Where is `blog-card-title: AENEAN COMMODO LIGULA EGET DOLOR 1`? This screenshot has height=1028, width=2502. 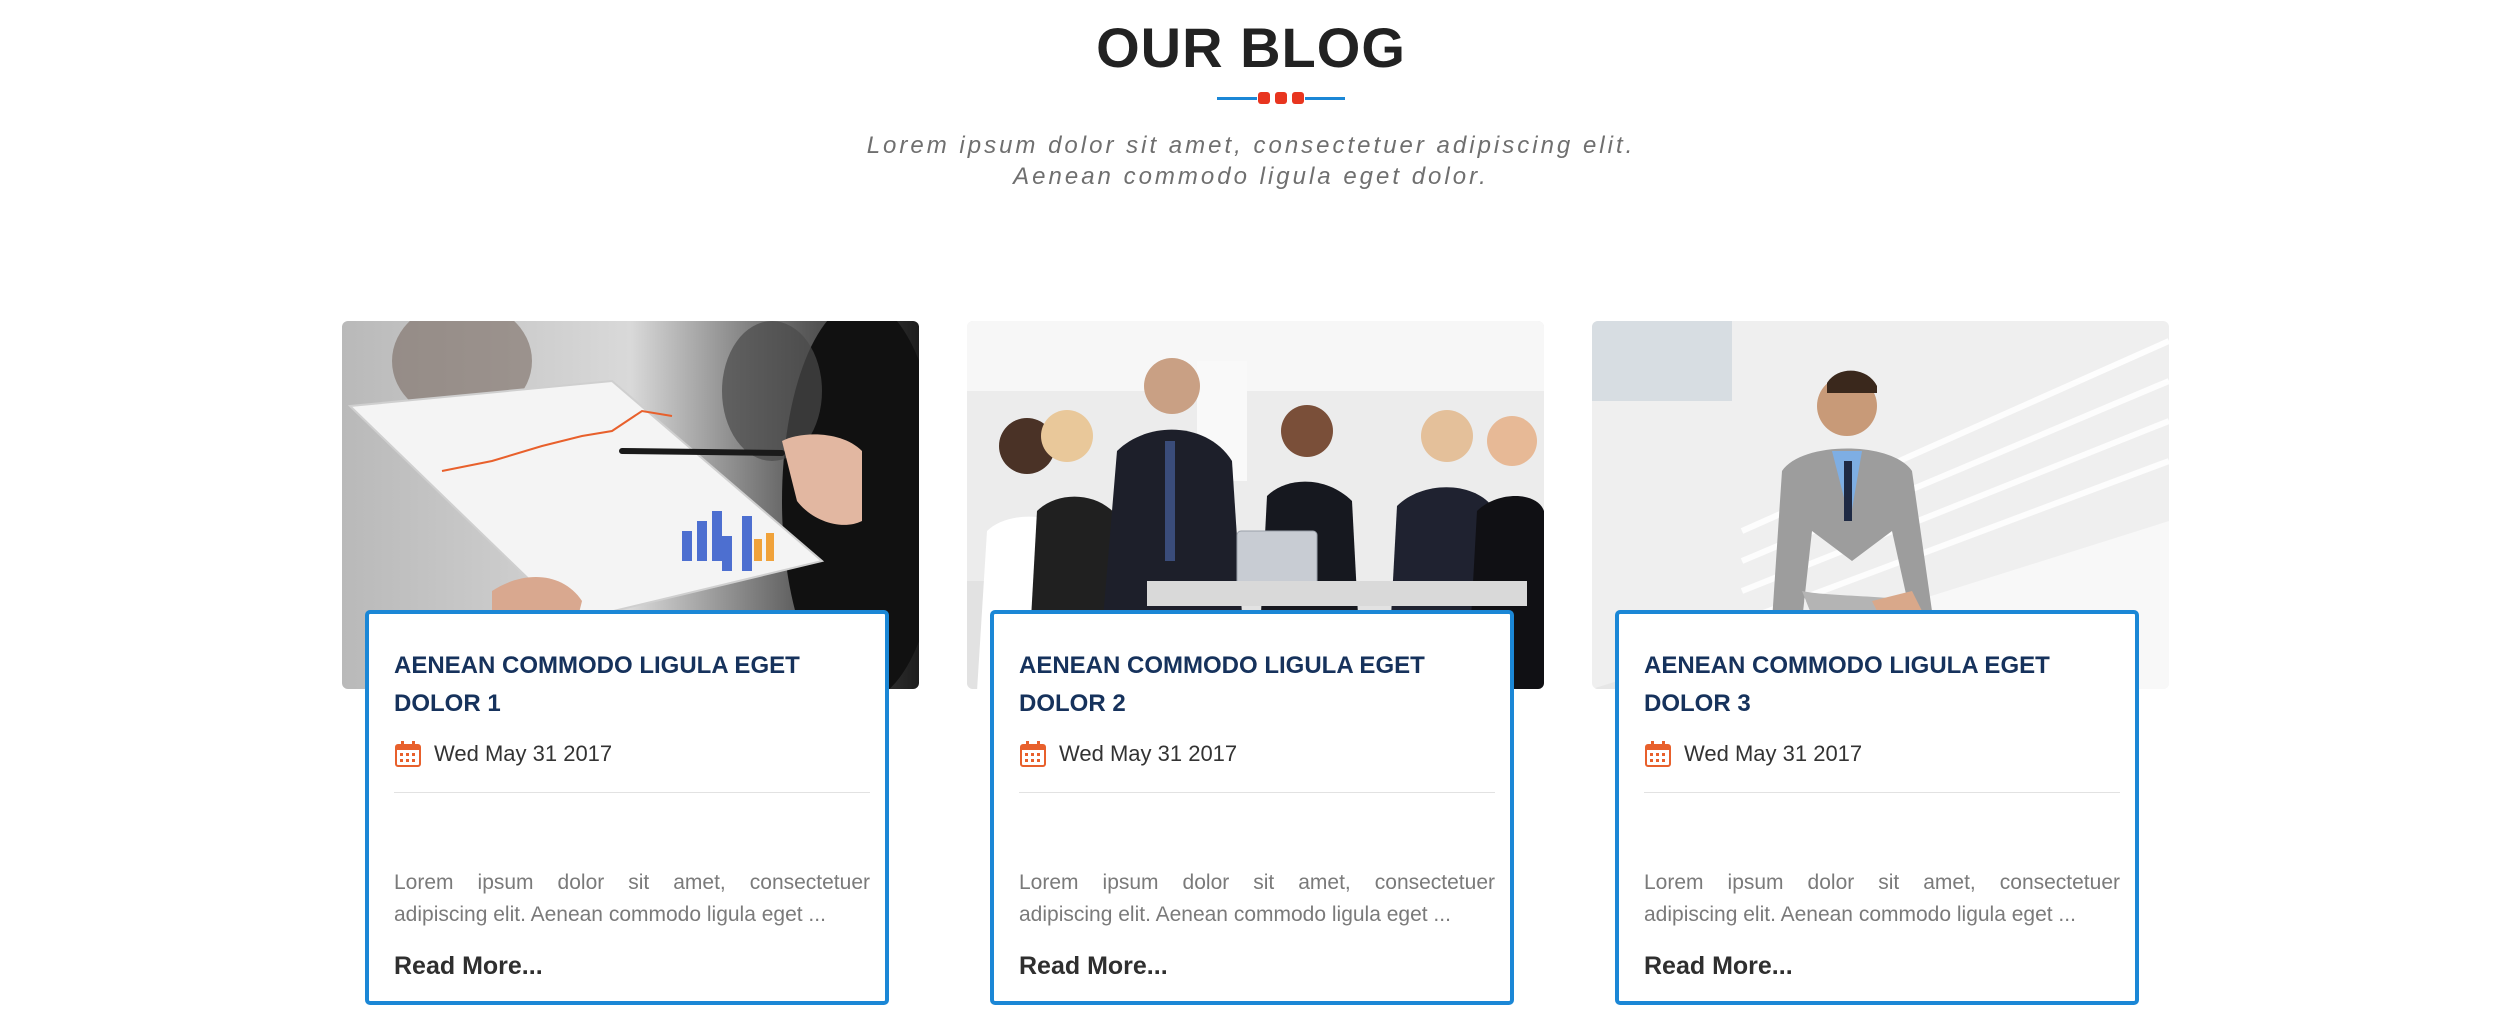 blog-card-title: AENEAN COMMODO LIGULA EGET DOLOR 1 is located at coordinates (634, 685).